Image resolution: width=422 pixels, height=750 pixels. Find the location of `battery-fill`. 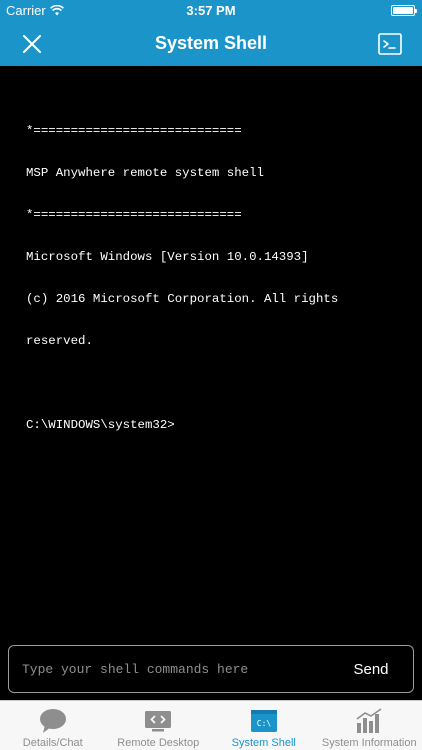

battery-fill is located at coordinates (403, 10).